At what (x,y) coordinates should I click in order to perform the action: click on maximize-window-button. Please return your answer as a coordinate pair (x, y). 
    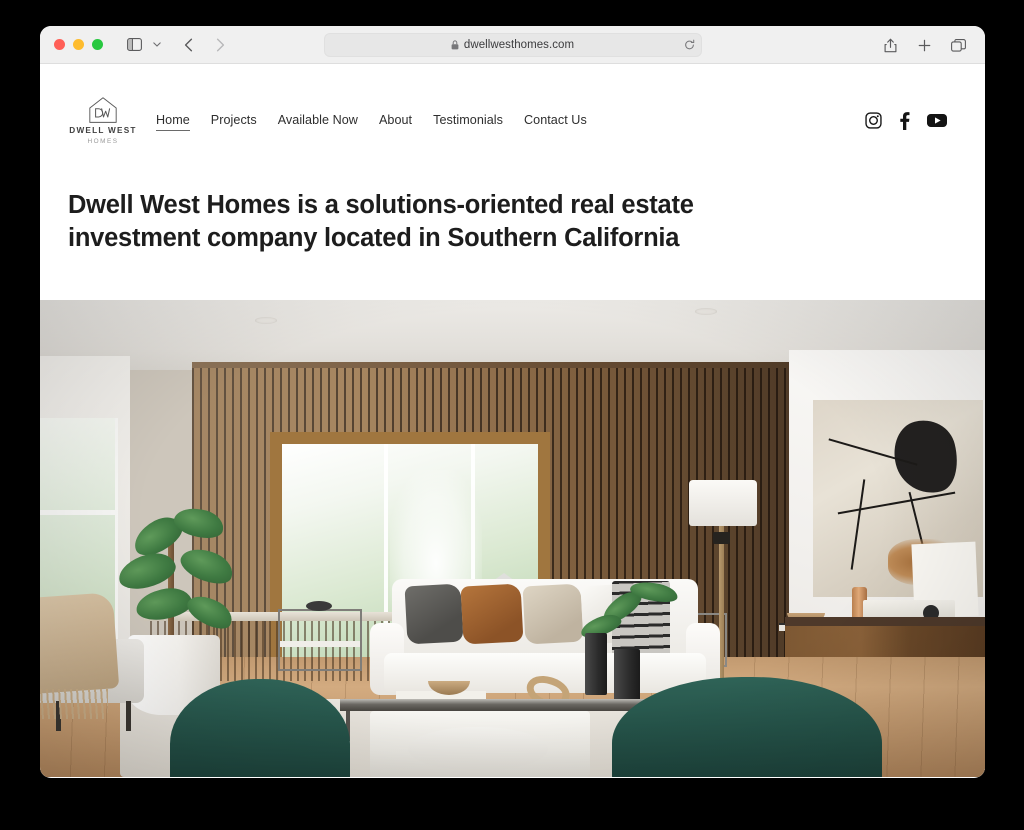
    Looking at the image, I should click on (97, 44).